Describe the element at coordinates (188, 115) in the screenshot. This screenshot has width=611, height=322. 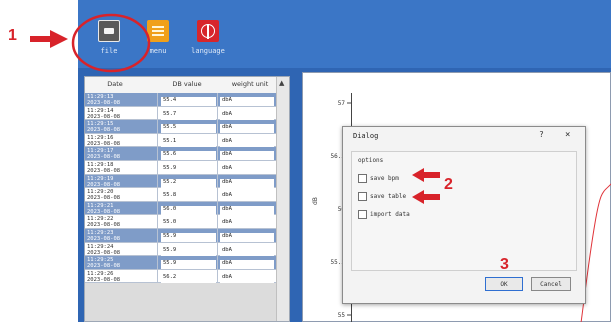
I see `db-value-cell: 55.7` at that location.